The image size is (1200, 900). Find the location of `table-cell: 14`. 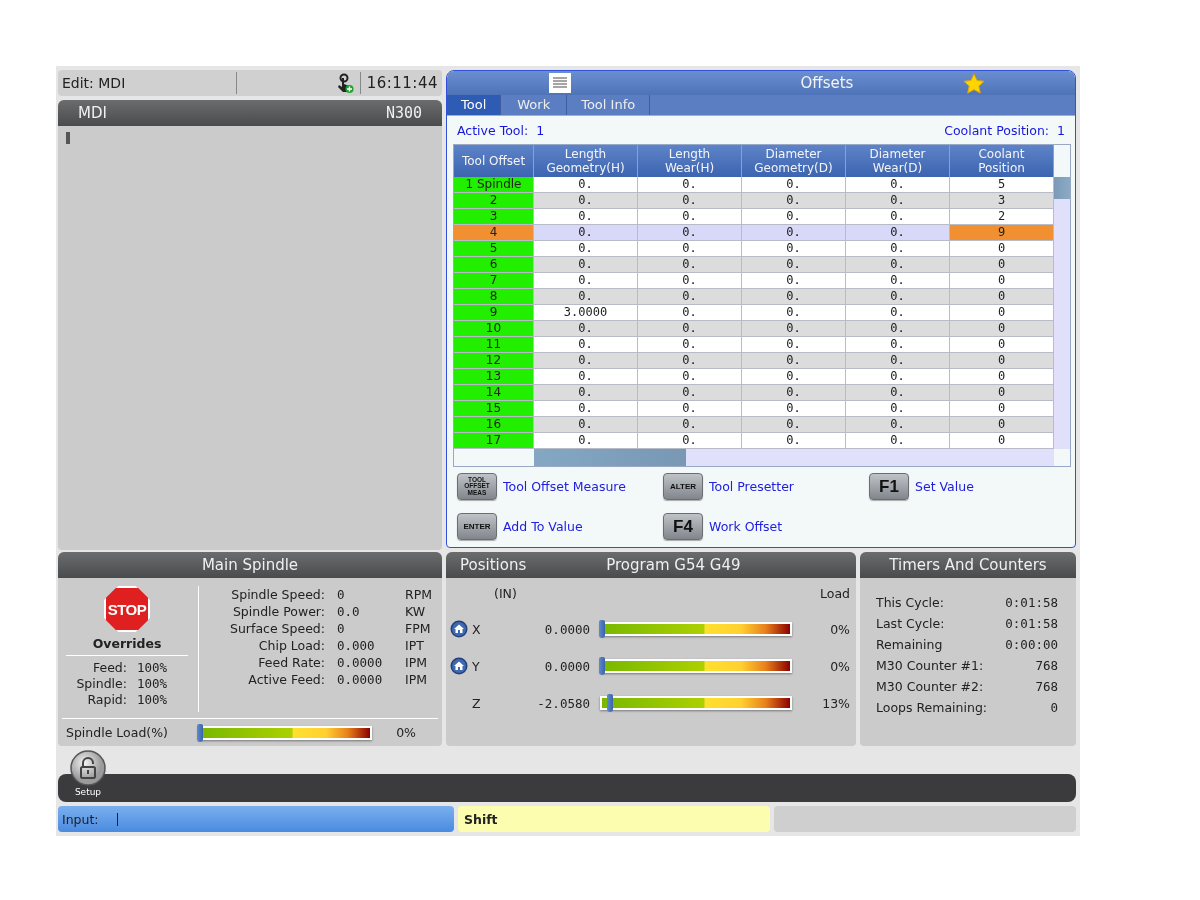

table-cell: 14 is located at coordinates (494, 393).